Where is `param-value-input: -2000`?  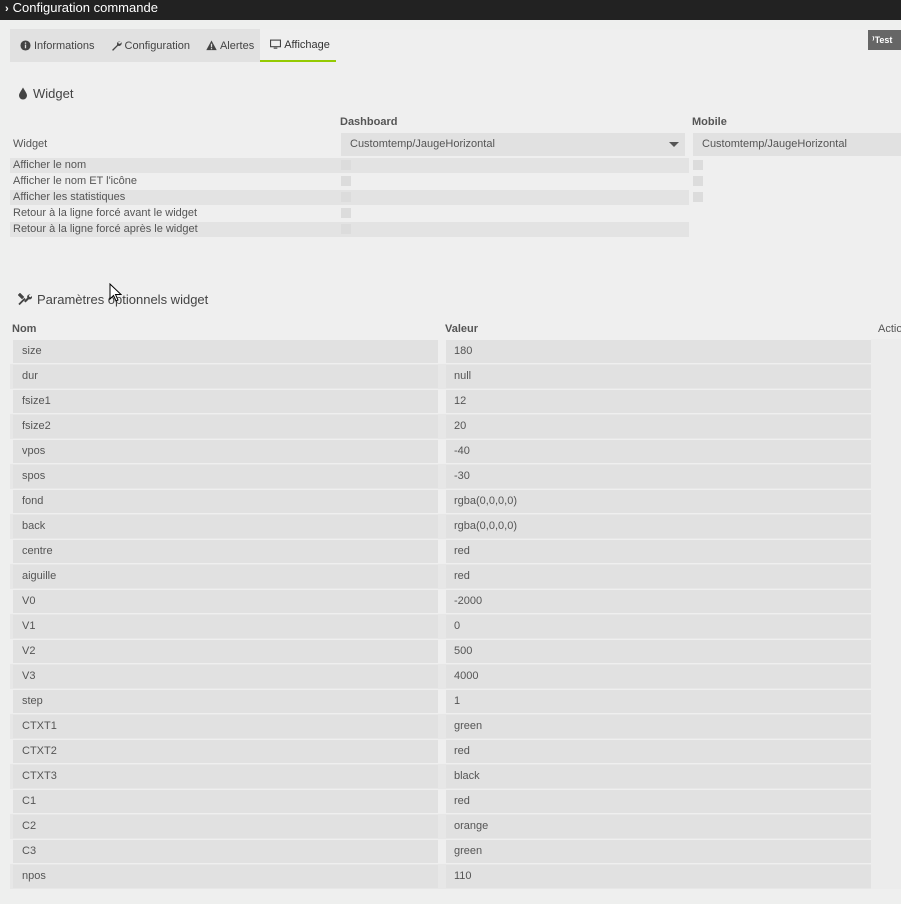 param-value-input: -2000 is located at coordinates (658, 601).